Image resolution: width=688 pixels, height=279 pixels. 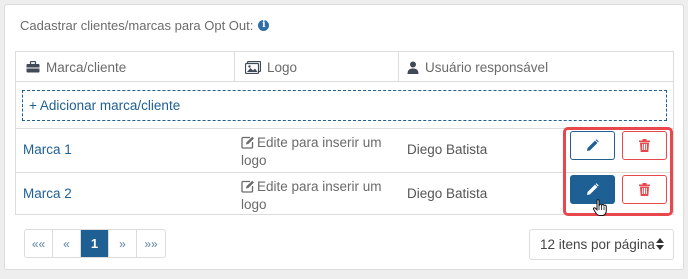 What do you see at coordinates (47, 193) in the screenshot?
I see `brand-name-link: Marca 2` at bounding box center [47, 193].